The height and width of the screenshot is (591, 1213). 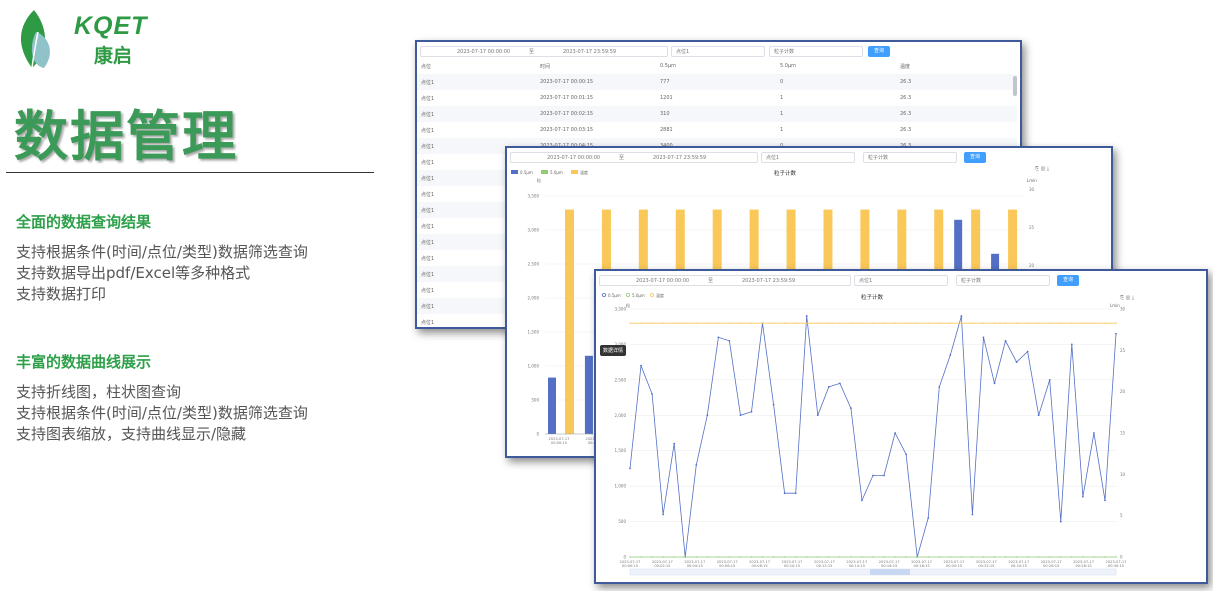 What do you see at coordinates (539, 180) in the screenshot?
I see `y-axis-label: 粒` at bounding box center [539, 180].